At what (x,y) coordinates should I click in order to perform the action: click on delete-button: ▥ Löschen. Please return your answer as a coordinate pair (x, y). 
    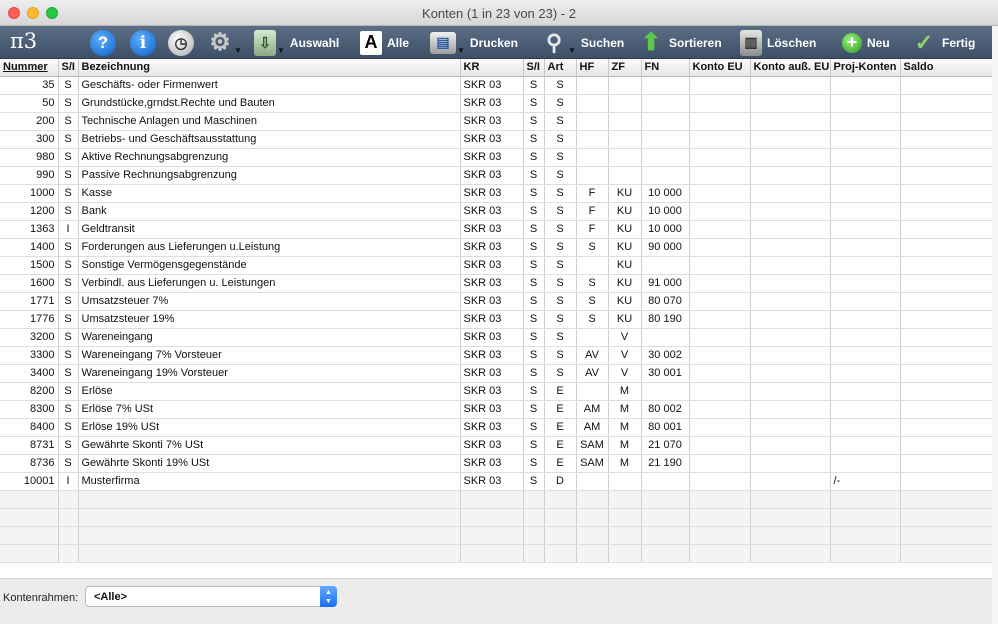
    Looking at the image, I should click on (778, 42).